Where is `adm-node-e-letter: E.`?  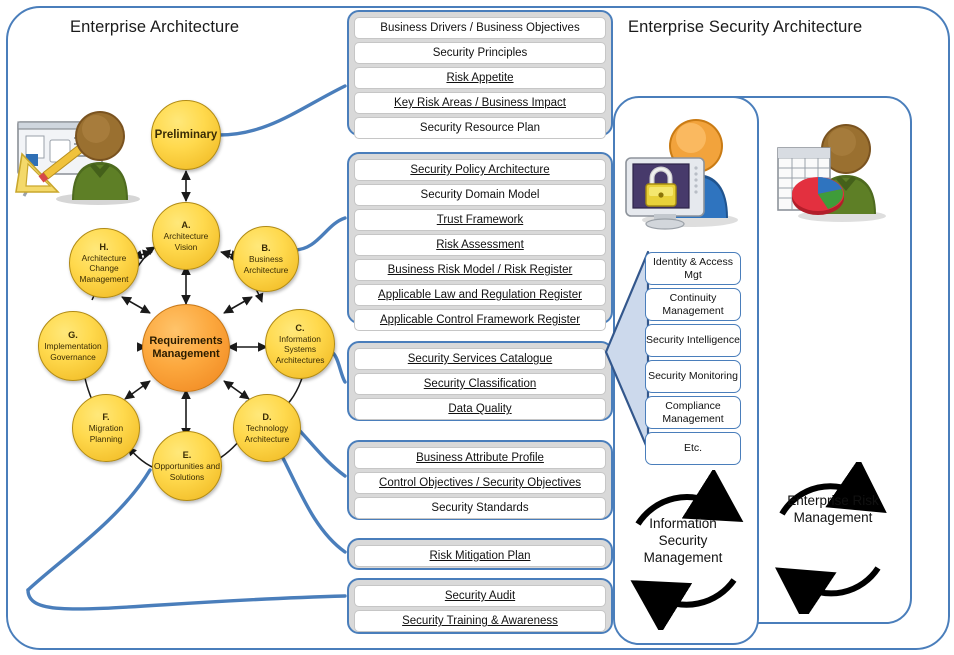 adm-node-e-letter: E. is located at coordinates (187, 455).